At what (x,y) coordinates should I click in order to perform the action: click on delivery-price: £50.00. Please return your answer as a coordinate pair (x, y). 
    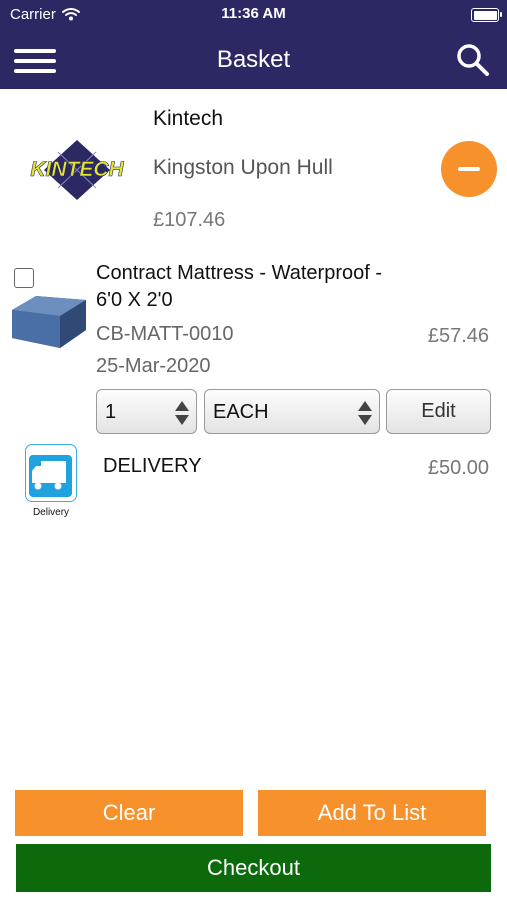
    Looking at the image, I should click on (458, 468).